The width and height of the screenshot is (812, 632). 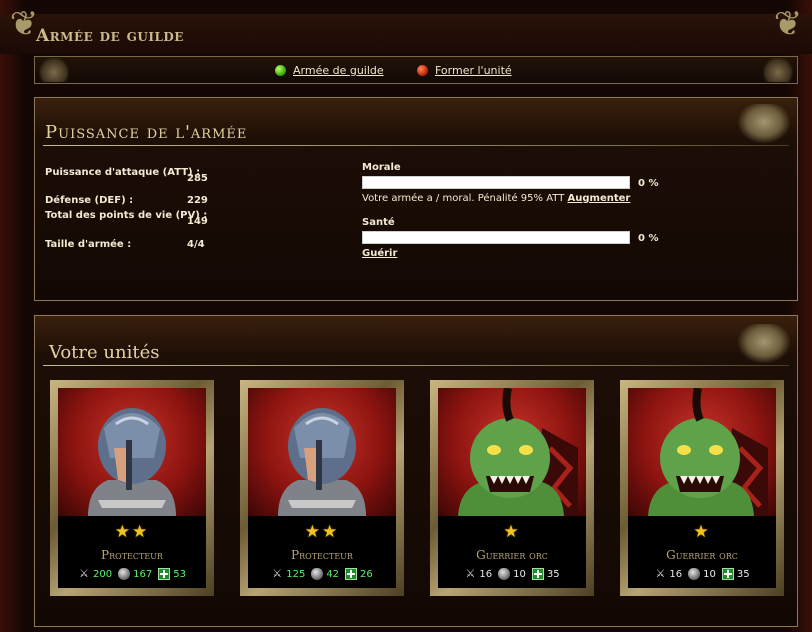 I want to click on stat-defense-value: 229, so click(x=197, y=200).